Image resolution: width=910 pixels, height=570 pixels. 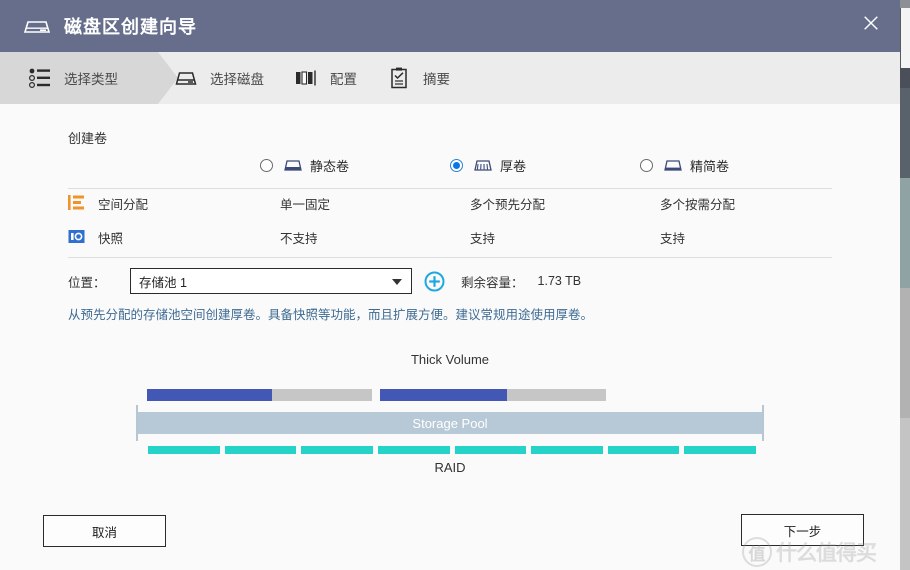 I want to click on feature-name: 空间分配, so click(x=123, y=205).